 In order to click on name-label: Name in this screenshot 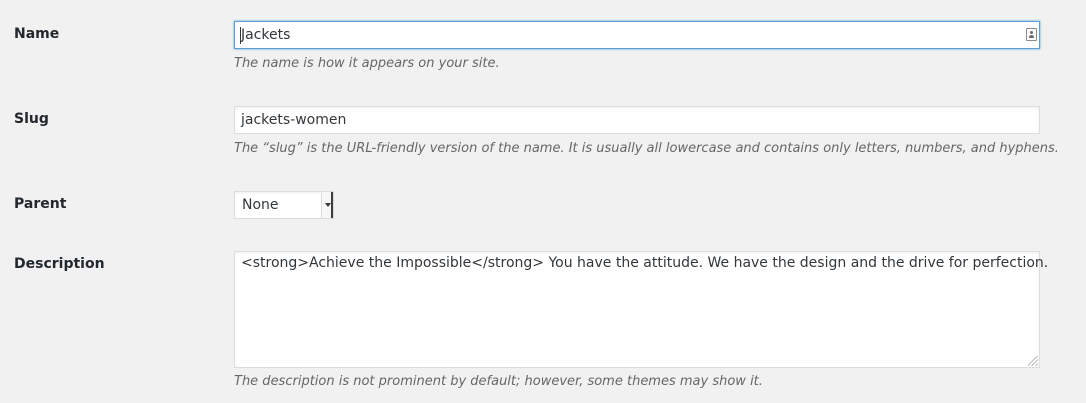, I will do `click(37, 34)`.